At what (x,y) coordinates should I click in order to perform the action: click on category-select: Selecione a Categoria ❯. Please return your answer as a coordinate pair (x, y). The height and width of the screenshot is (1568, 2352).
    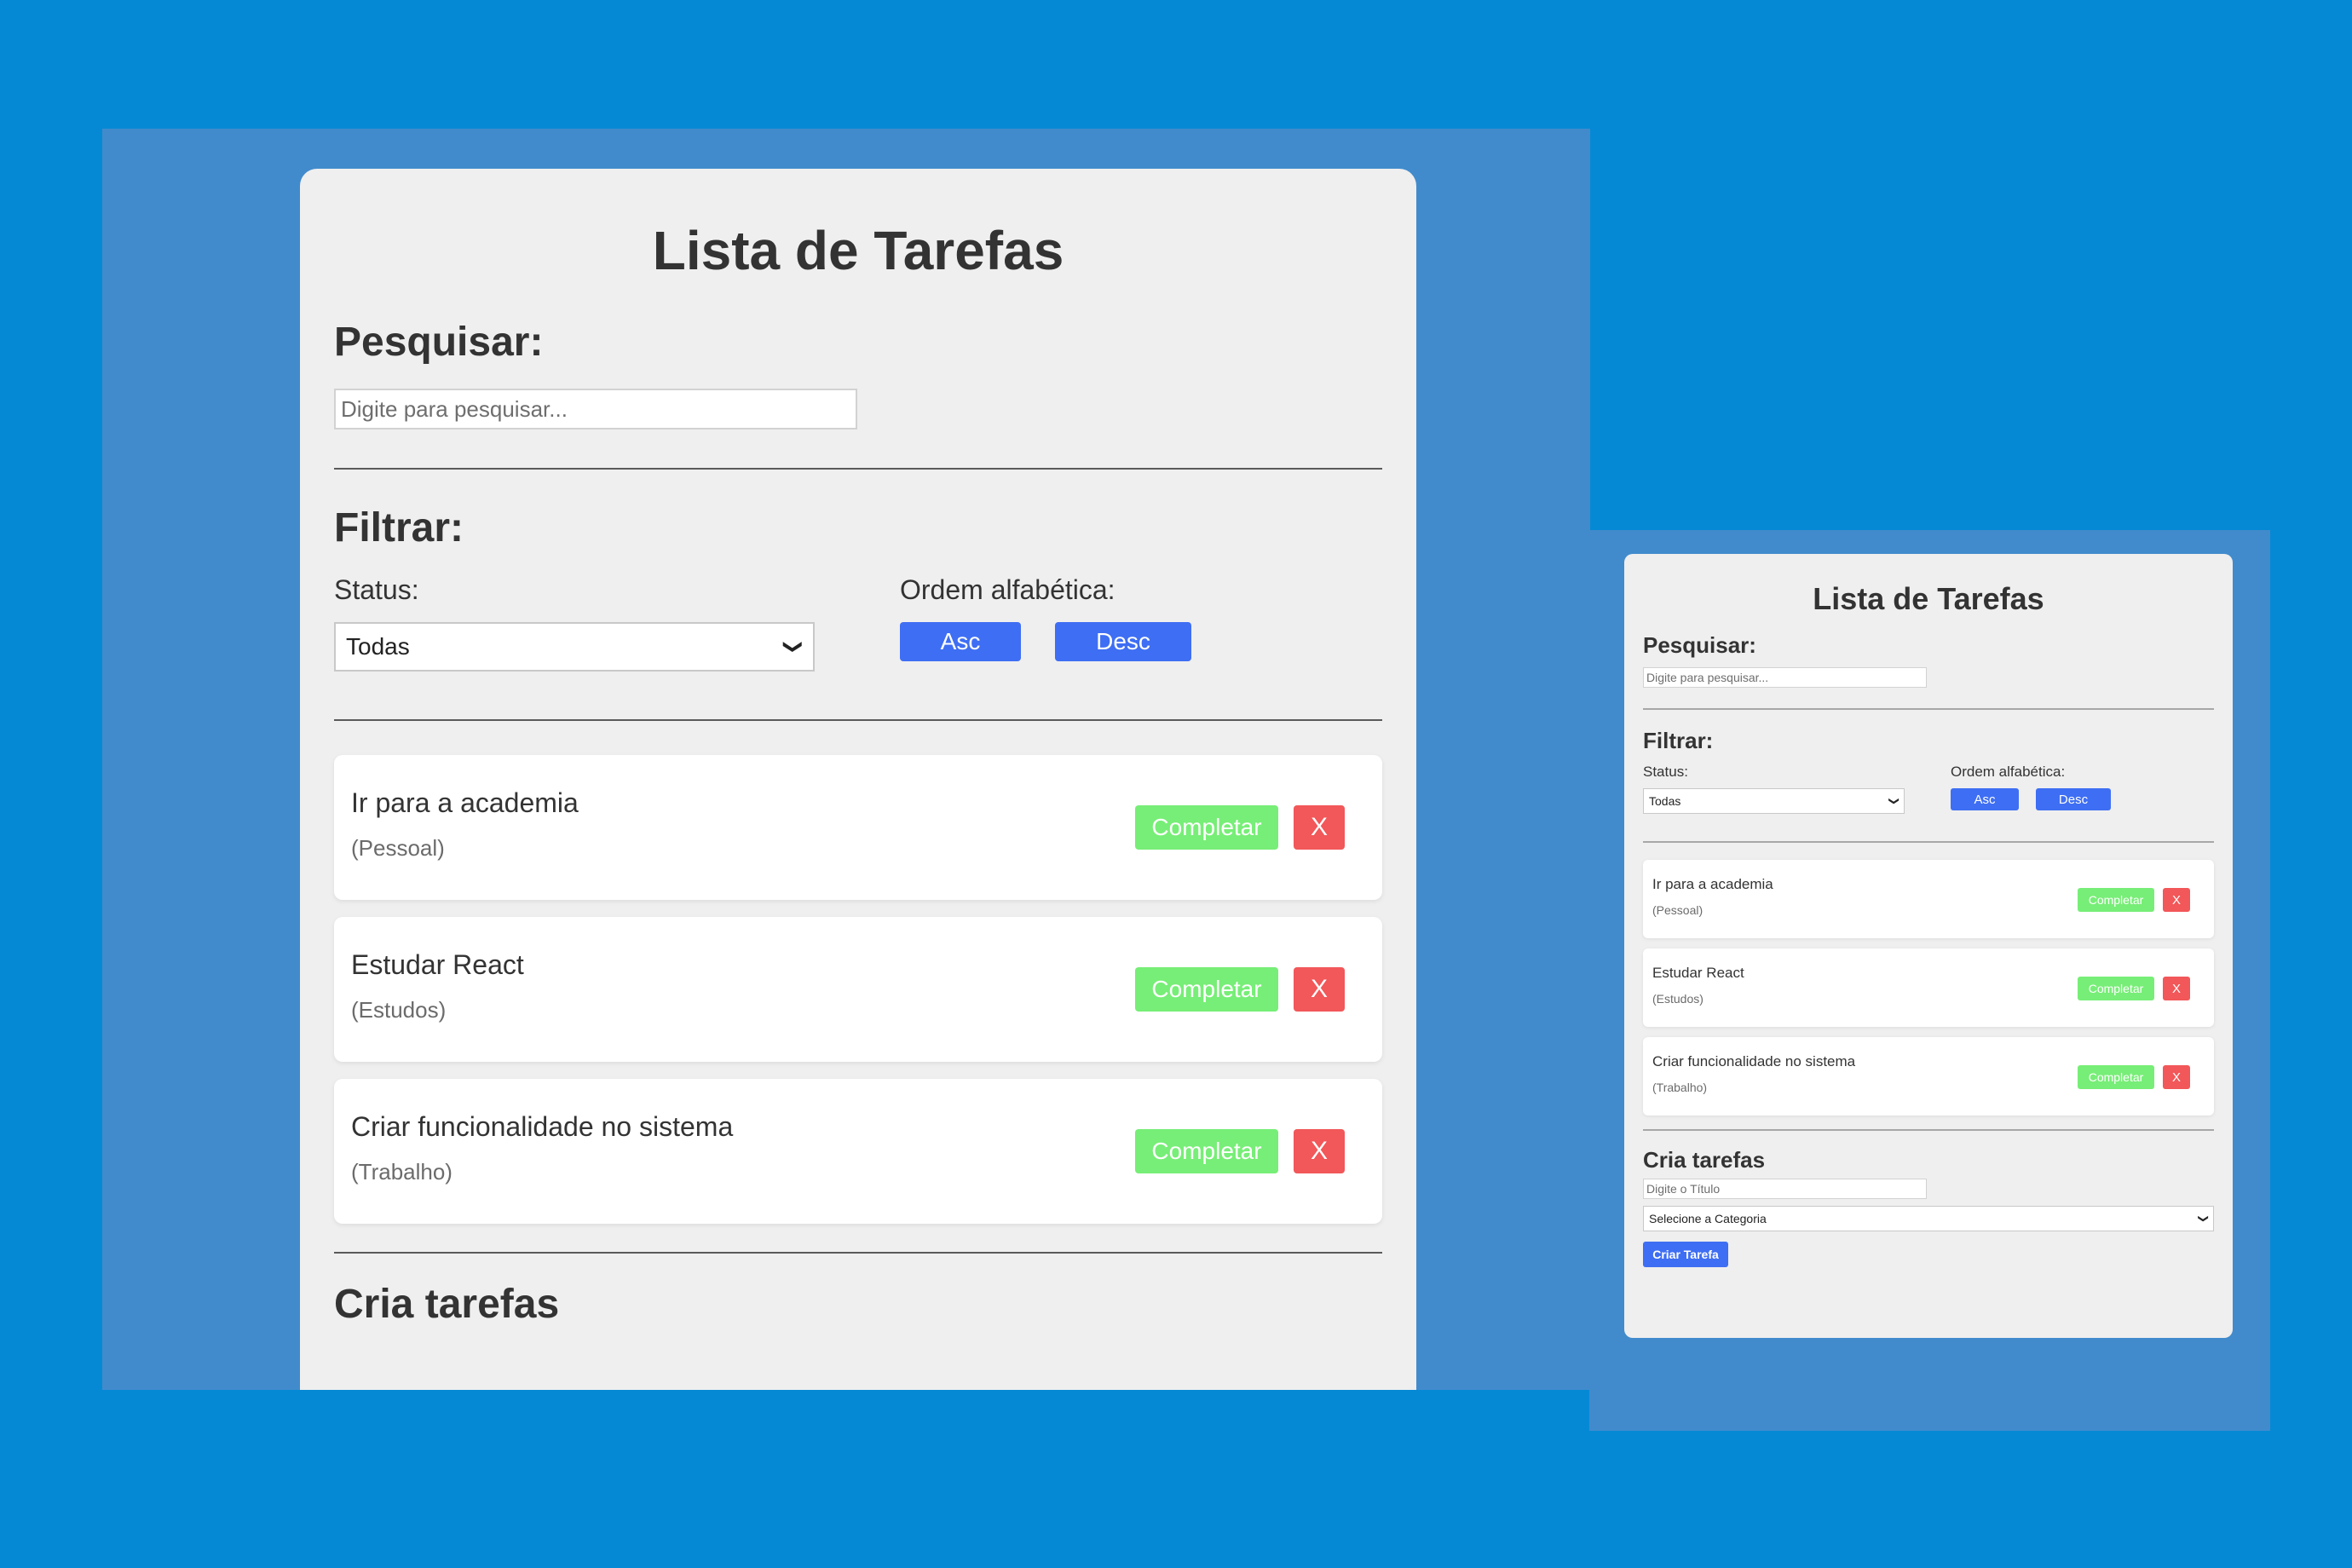
    Looking at the image, I should click on (1928, 1219).